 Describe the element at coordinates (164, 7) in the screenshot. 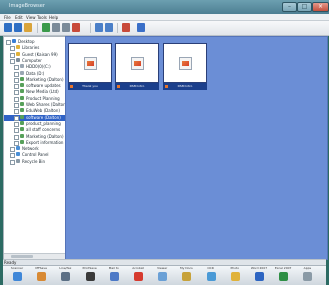

I see `title-bar: ImageBrowser – □ ×` at that location.